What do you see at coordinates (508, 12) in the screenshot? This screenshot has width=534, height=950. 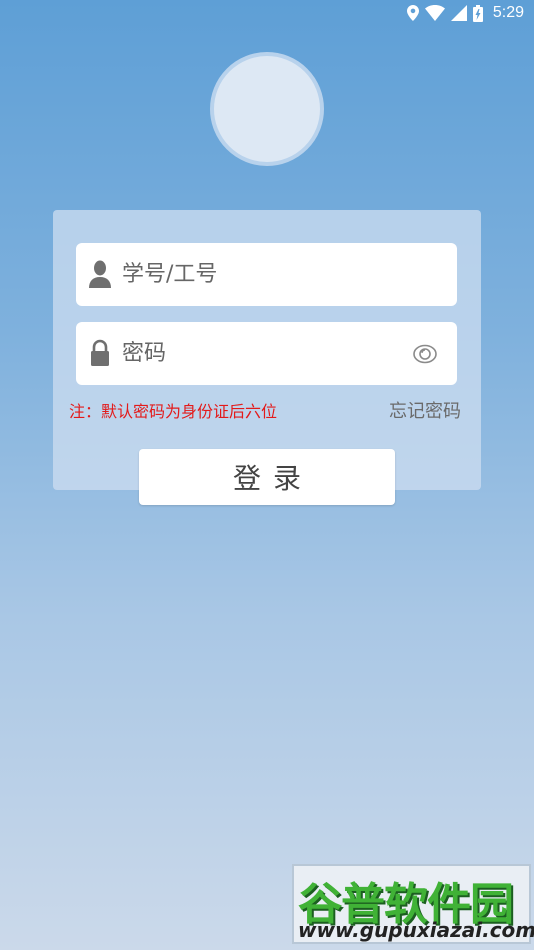 I see `status-time: 5:29` at bounding box center [508, 12].